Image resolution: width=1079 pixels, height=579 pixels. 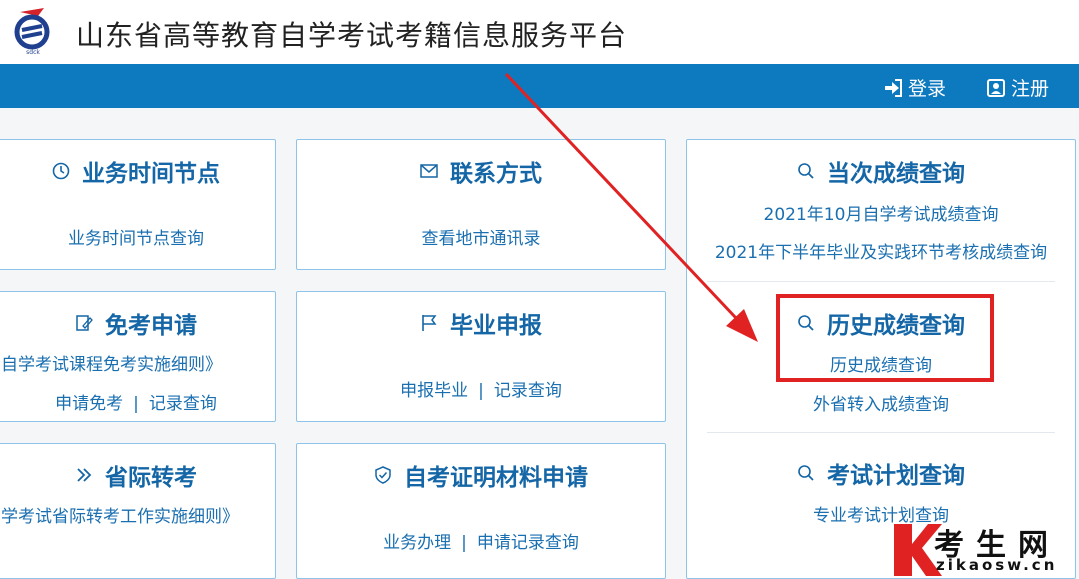 What do you see at coordinates (896, 476) in the screenshot?
I see `exam-plan-title-text: 考试计划查询` at bounding box center [896, 476].